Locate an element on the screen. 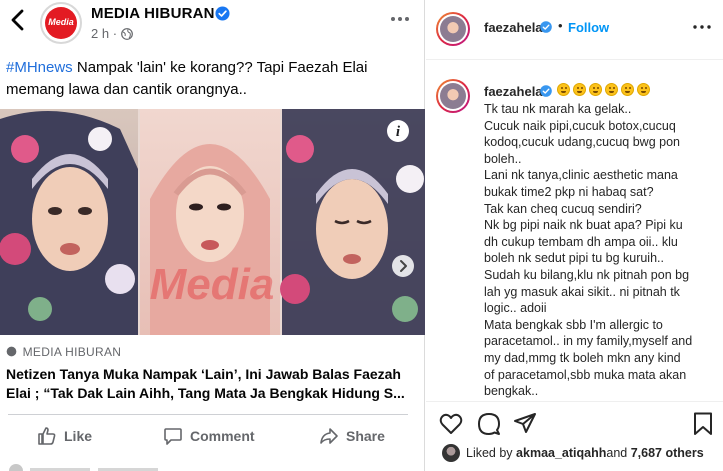 The height and width of the screenshot is (471, 723). follow-button: Follow is located at coordinates (588, 27).